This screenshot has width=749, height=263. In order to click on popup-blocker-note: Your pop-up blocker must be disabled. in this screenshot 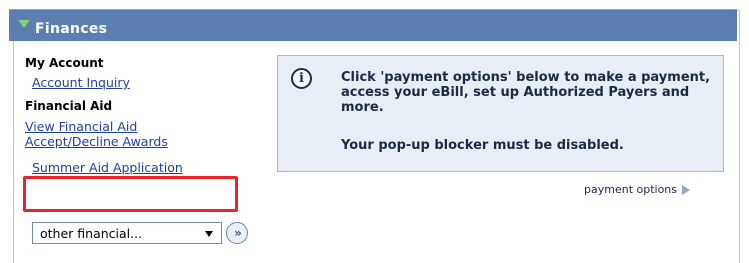, I will do `click(482, 145)`.